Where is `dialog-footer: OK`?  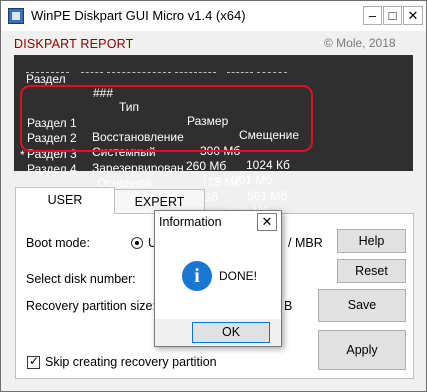
dialog-footer: OK is located at coordinates (218, 332).